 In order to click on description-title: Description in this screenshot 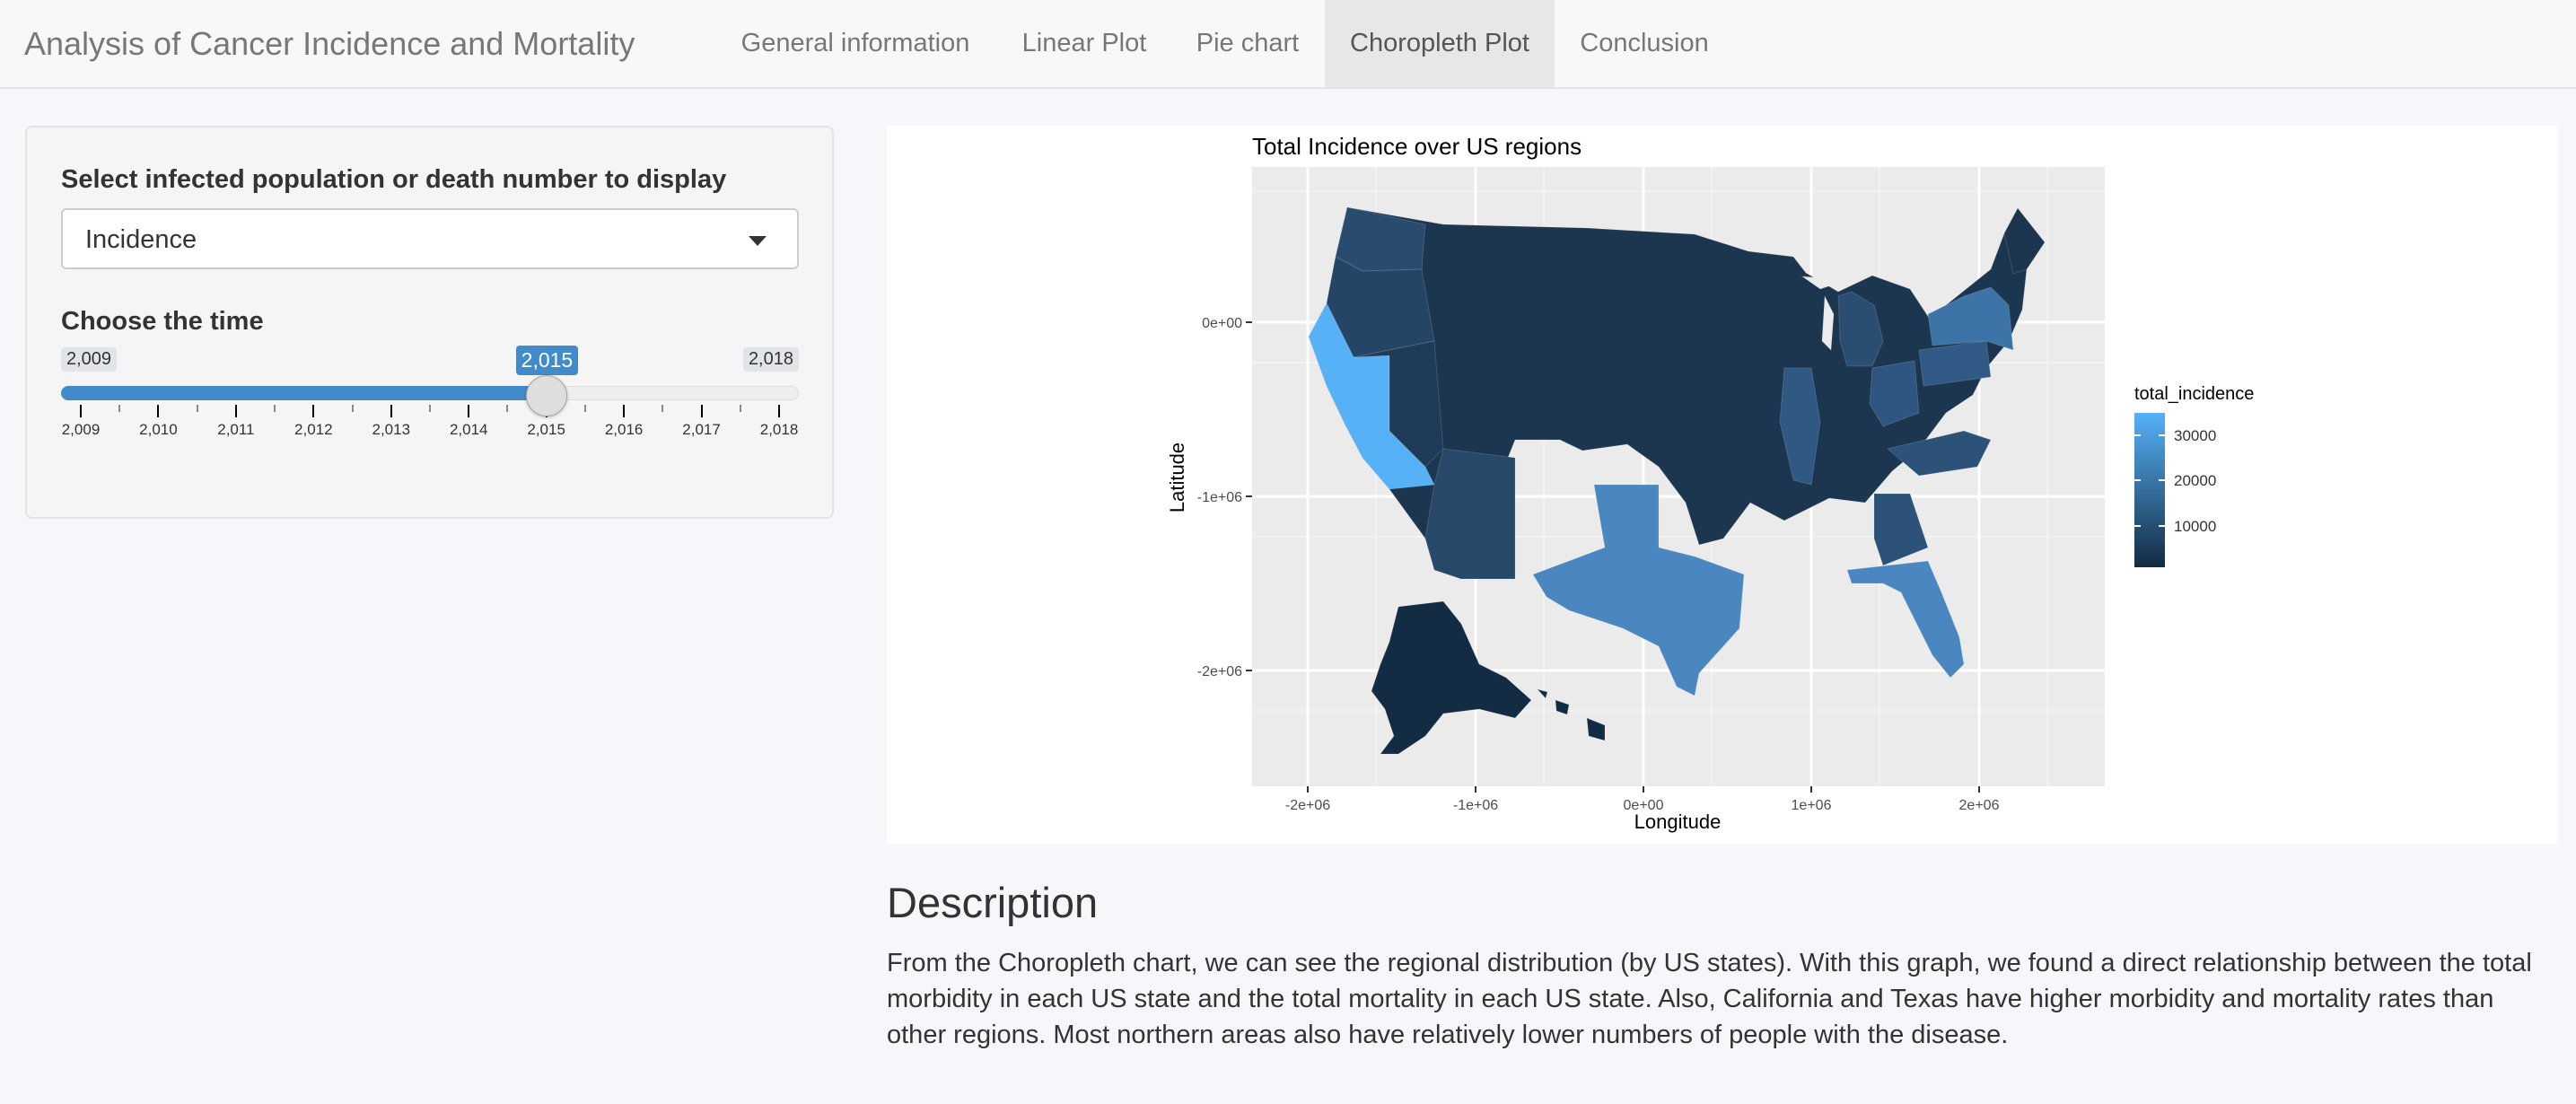, I will do `click(993, 902)`.